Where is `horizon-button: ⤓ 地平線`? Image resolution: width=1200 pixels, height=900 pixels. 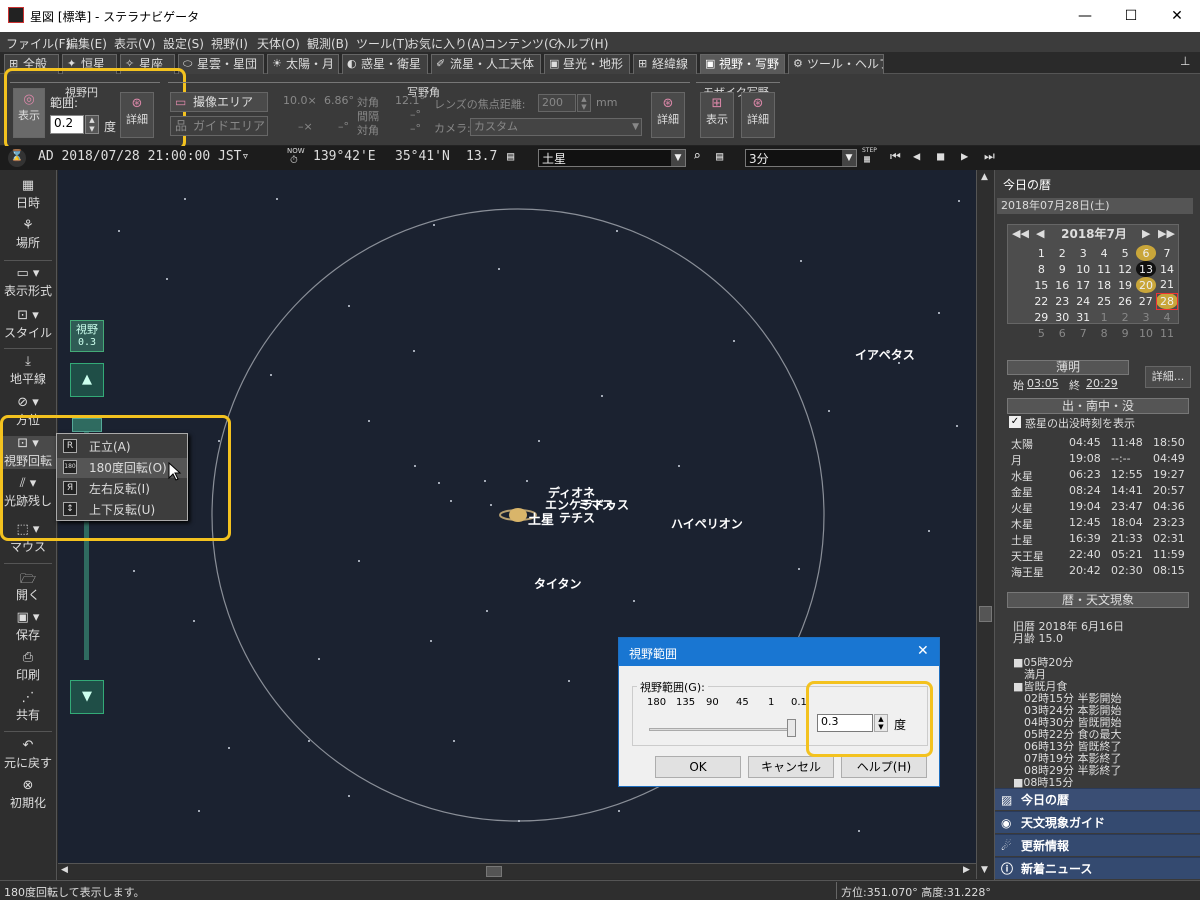
horizon-button: ⤓ 地平線 is located at coordinates (28, 370).